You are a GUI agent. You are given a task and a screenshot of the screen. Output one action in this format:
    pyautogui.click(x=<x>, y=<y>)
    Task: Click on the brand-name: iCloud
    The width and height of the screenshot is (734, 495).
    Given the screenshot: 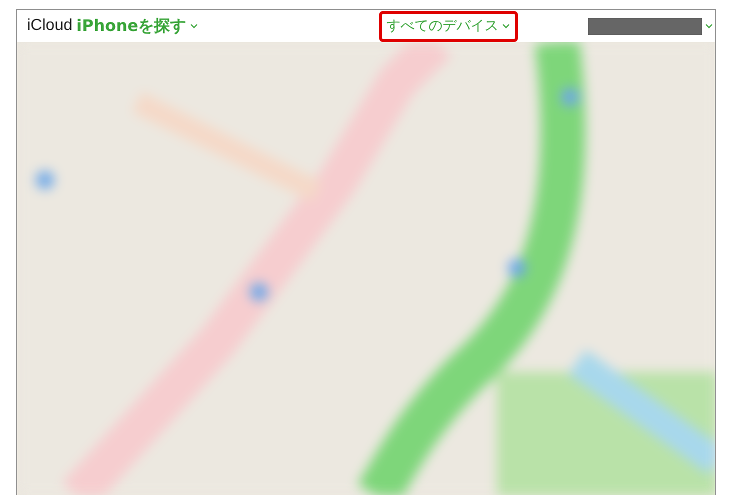 What is the action you would take?
    pyautogui.click(x=49, y=26)
    